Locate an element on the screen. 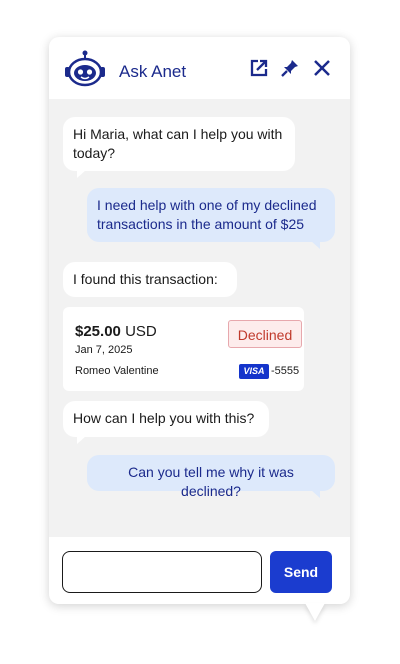  transaction-amount: $25.00 USD is located at coordinates (116, 331).